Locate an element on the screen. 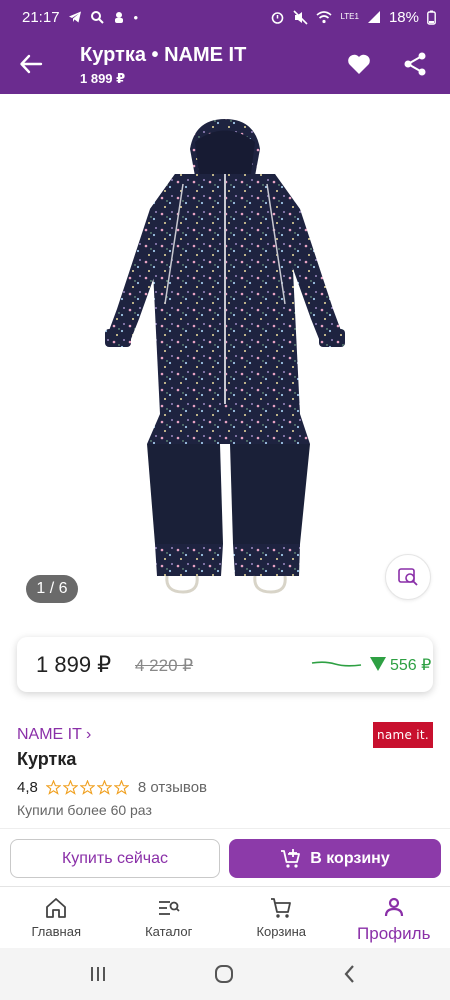 This screenshot has height=1000, width=450. bottom-navigation: Главная Каталог Корзина Профиль is located at coordinates (225, 917).